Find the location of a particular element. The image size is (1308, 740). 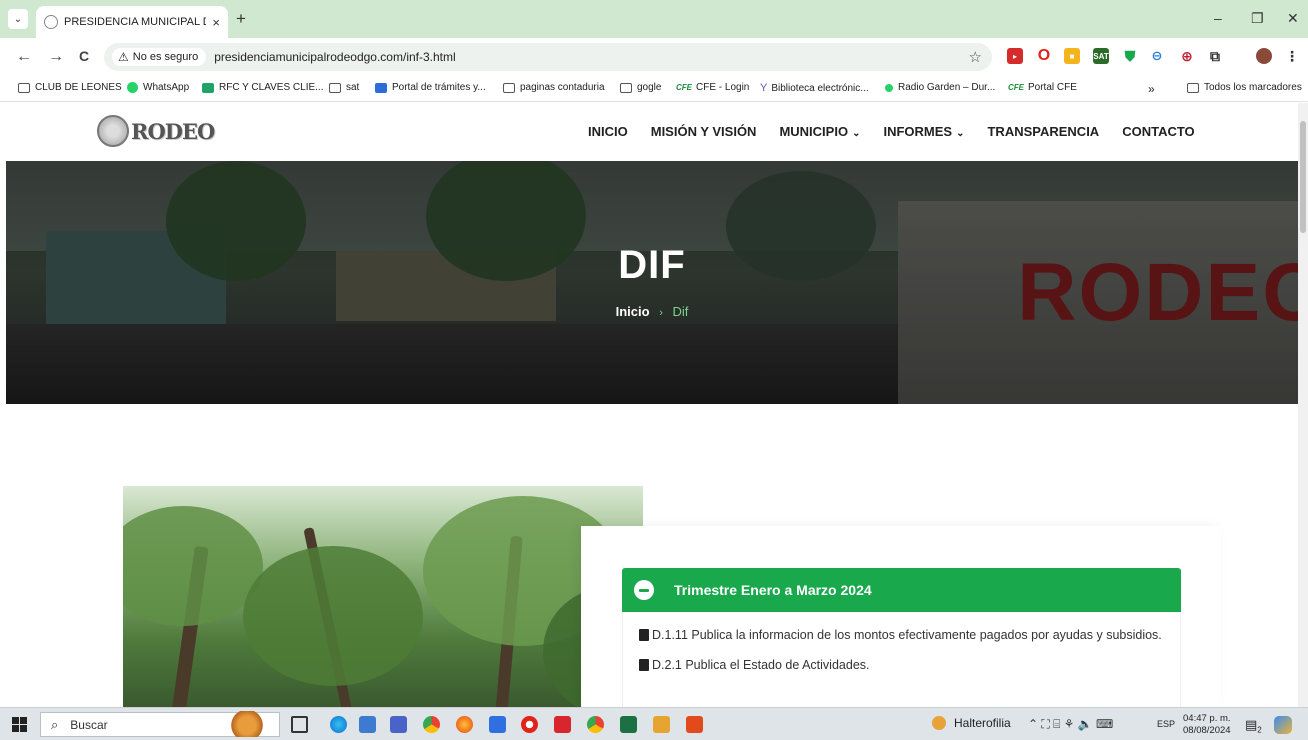

security-indicator: ⚠ No es seguro is located at coordinates (159, 57).